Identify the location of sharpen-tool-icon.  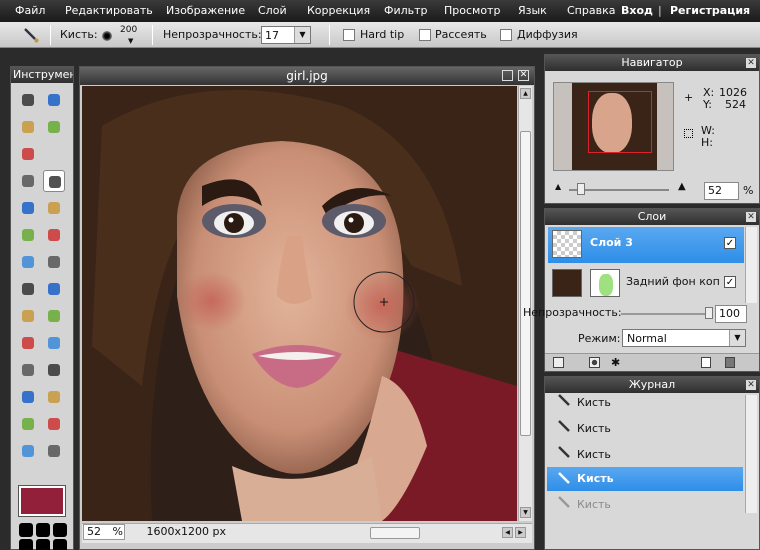
(54, 289).